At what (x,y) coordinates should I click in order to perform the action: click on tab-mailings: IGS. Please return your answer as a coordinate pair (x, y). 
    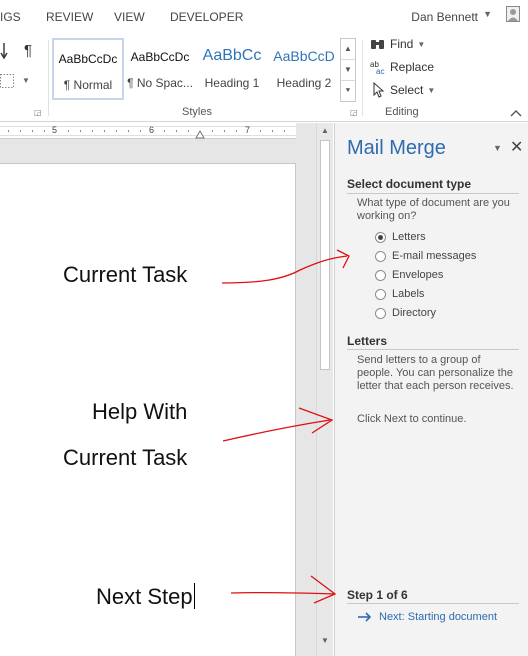
    Looking at the image, I should click on (10, 17).